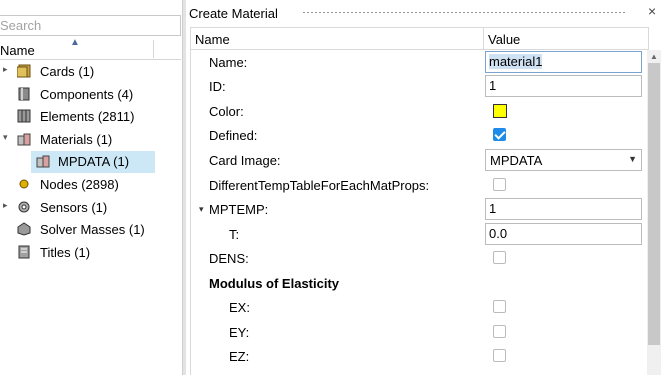  What do you see at coordinates (499, 134) in the screenshot?
I see `defined-checkbox` at bounding box center [499, 134].